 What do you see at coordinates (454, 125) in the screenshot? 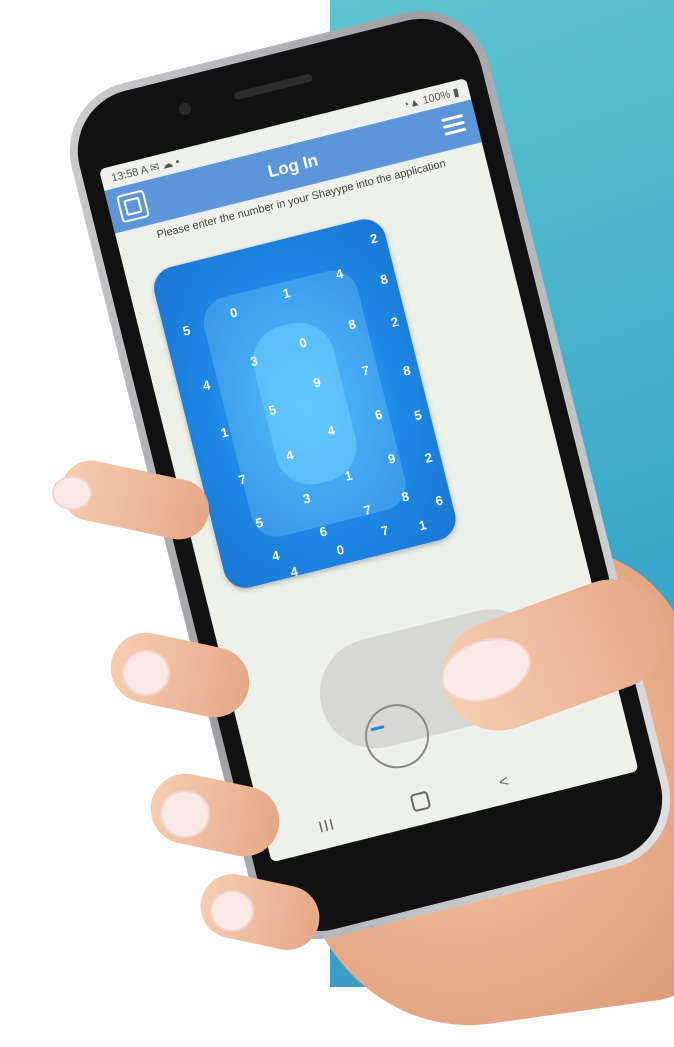
I see `hamburger-menu-icon` at bounding box center [454, 125].